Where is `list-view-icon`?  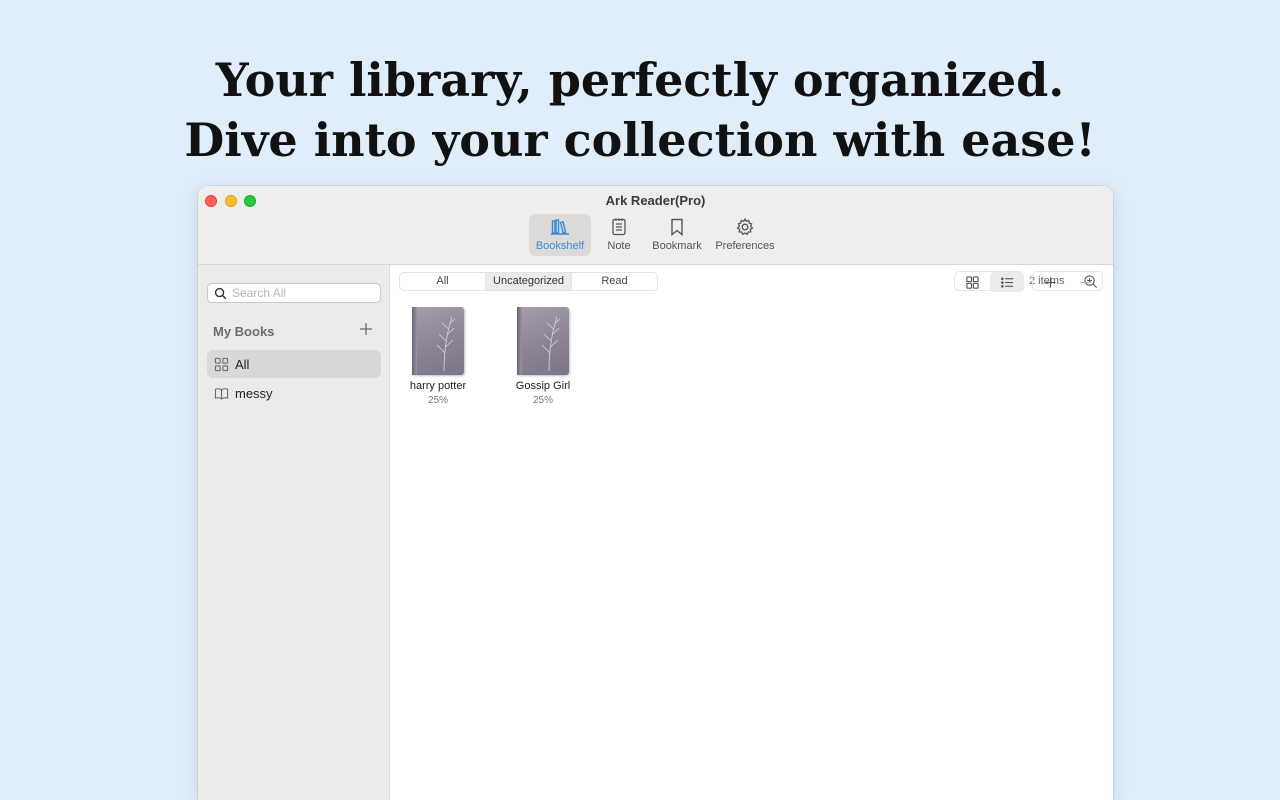
list-view-icon is located at coordinates (1006, 282).